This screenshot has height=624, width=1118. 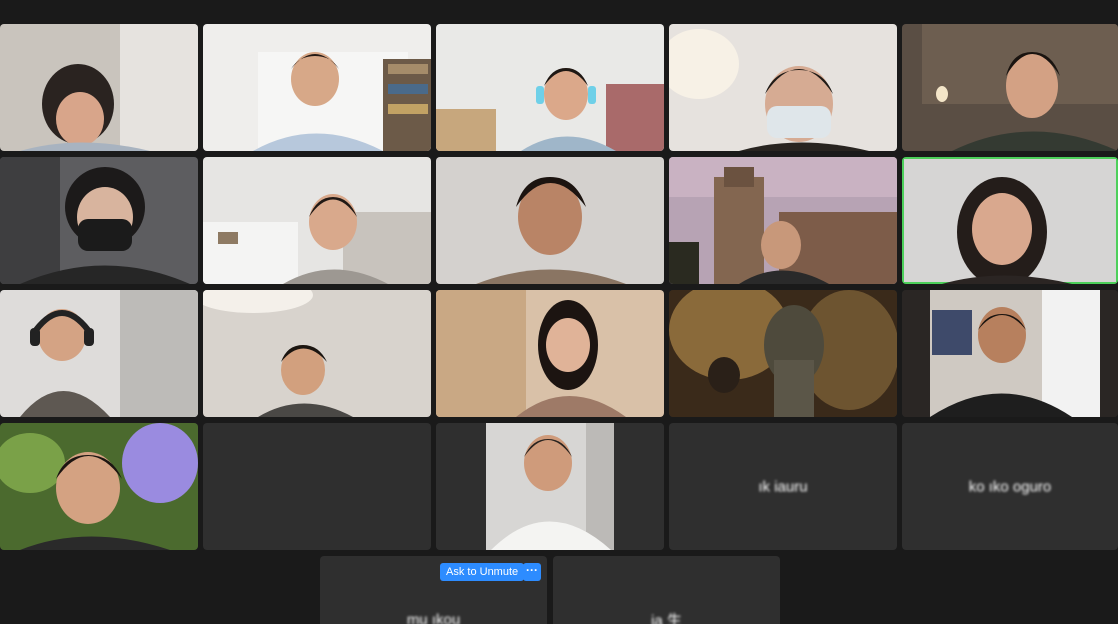 I want to click on participant-name-tile: ko ıko oguro, so click(x=1010, y=486).